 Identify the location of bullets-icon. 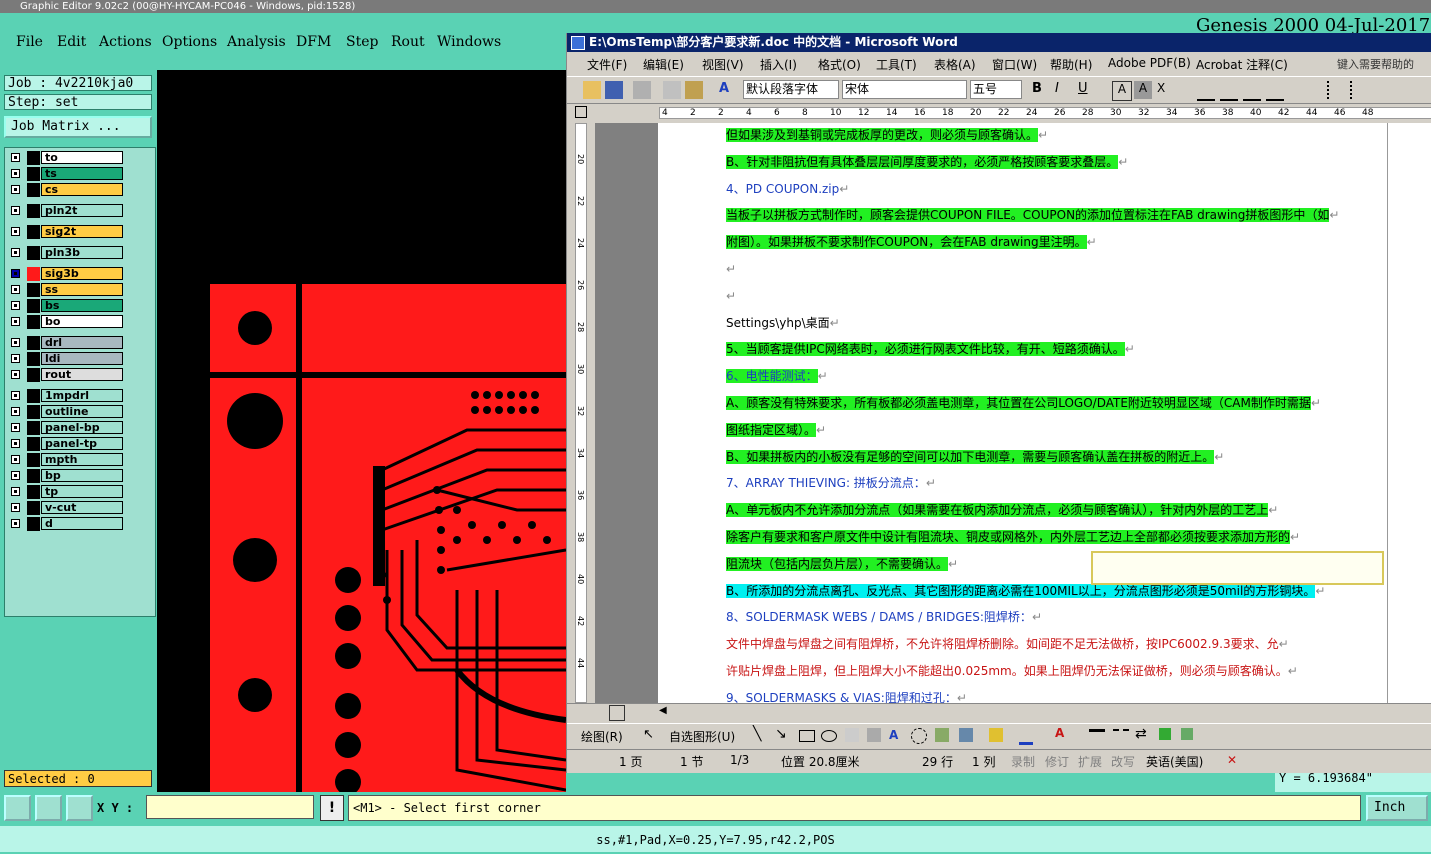
(1360, 90).